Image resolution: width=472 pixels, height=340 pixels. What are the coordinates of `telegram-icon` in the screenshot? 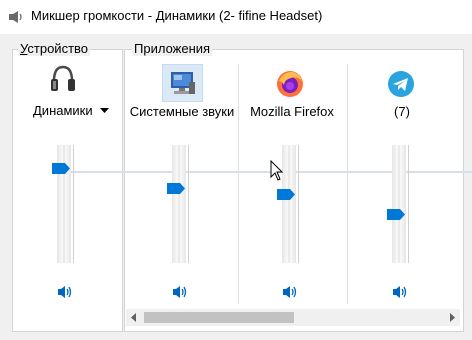 It's located at (401, 84).